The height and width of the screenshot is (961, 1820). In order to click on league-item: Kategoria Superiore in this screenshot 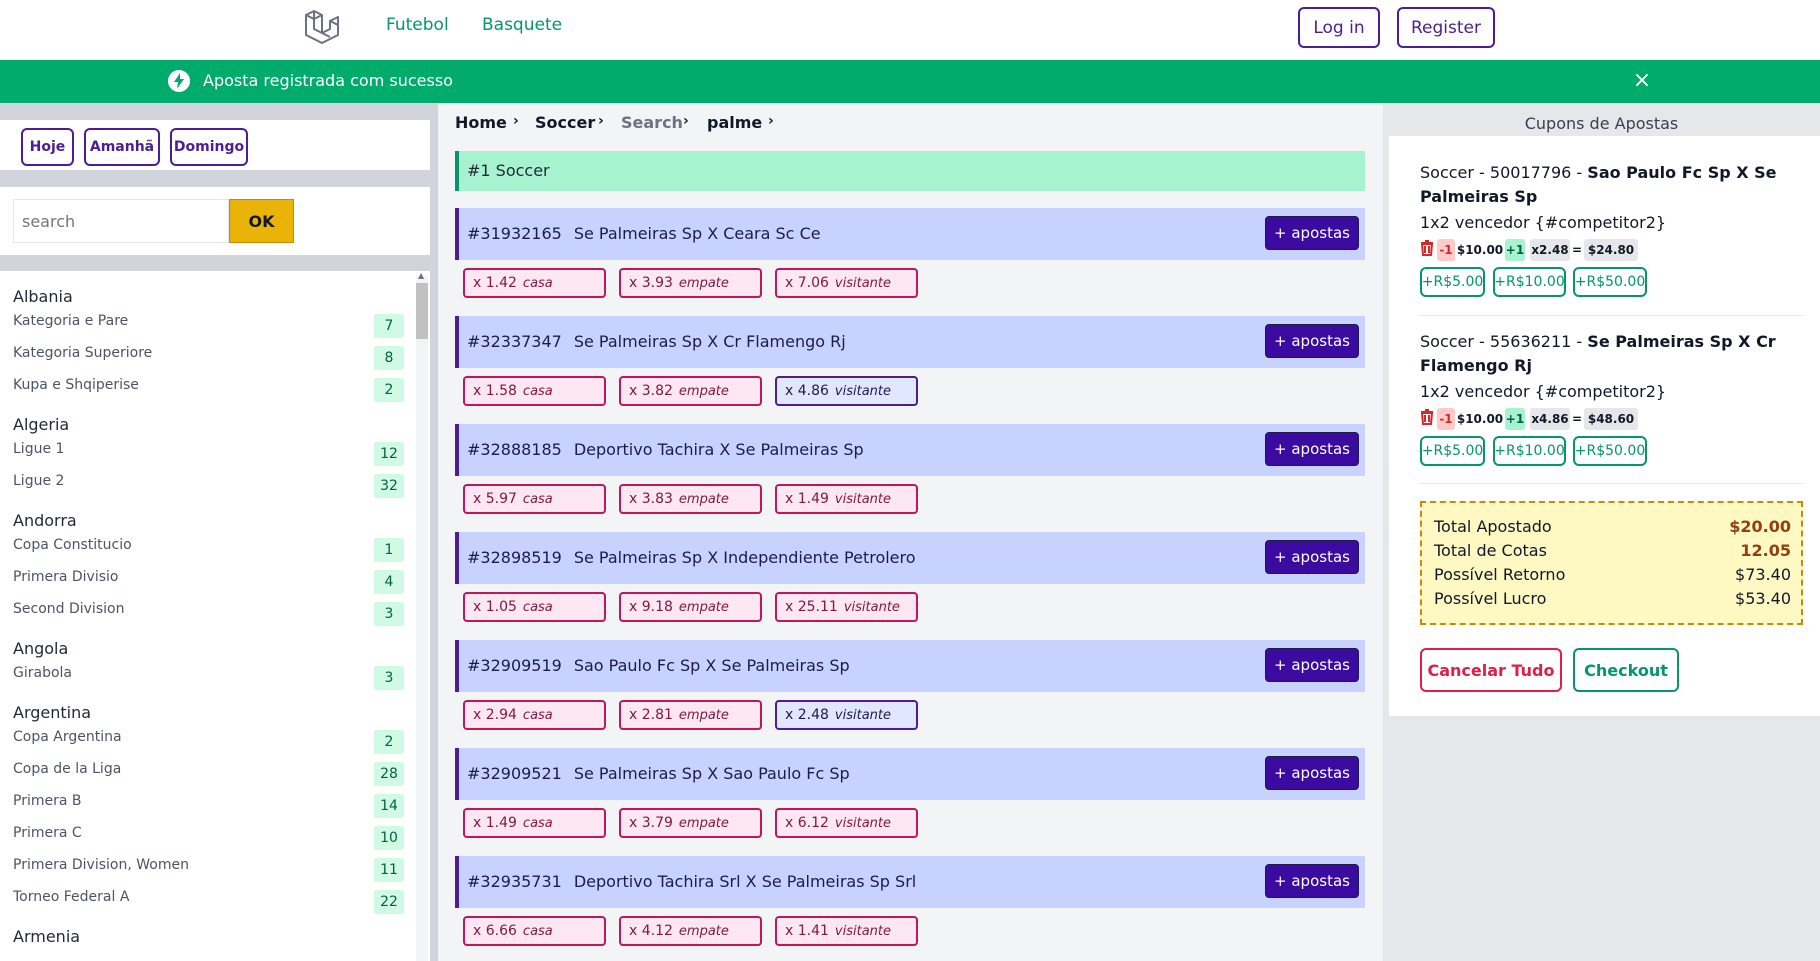, I will do `click(82, 353)`.